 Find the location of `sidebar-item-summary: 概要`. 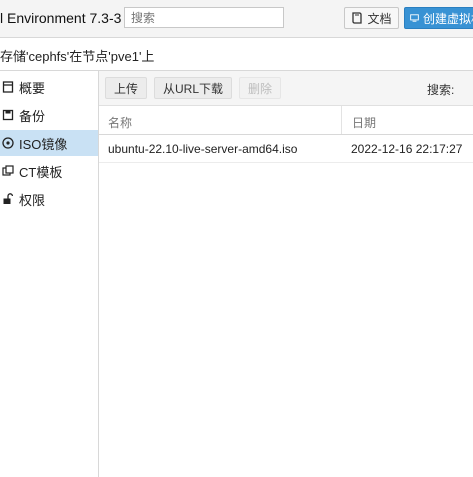

sidebar-item-summary: 概要 is located at coordinates (49, 87).